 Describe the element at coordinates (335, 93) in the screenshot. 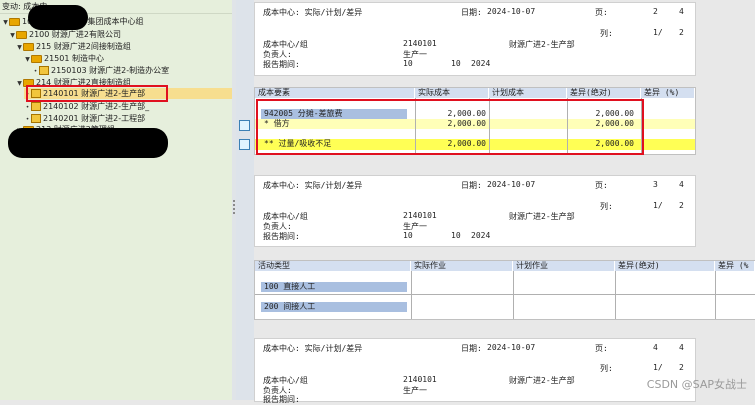

I see `col-header-cost-element: 成本要素` at that location.